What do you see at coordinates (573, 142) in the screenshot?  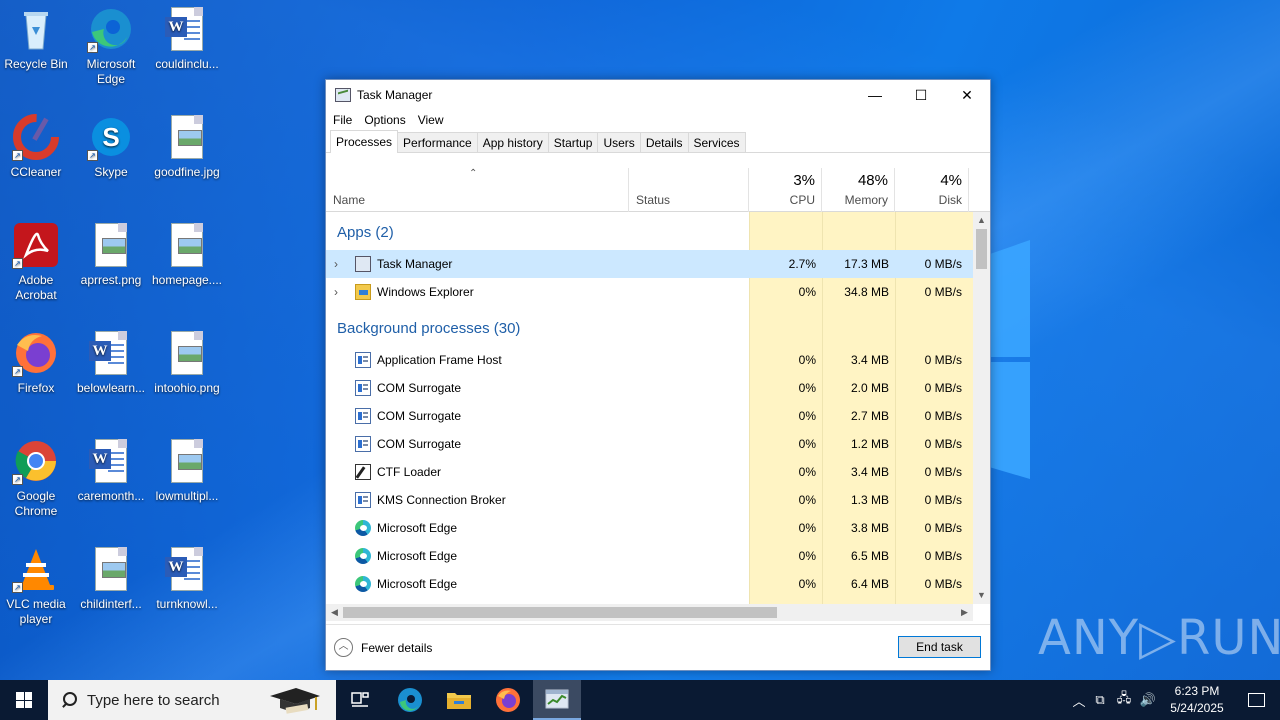 I see `tab-startup: Startup` at bounding box center [573, 142].